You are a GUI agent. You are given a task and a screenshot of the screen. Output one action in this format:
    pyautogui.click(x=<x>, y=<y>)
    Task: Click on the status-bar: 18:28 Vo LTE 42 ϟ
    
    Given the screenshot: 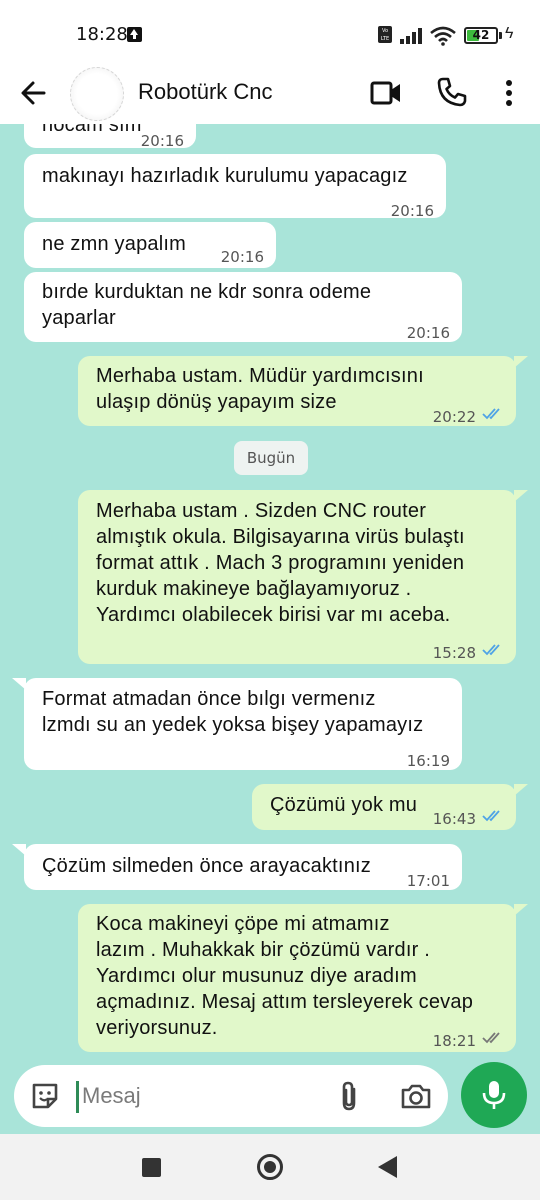 What is the action you would take?
    pyautogui.click(x=270, y=31)
    